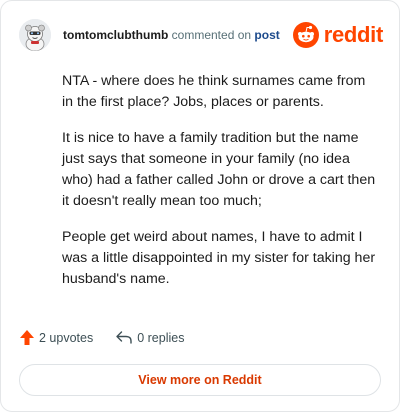 The height and width of the screenshot is (412, 400). What do you see at coordinates (101, 337) in the screenshot?
I see `comment-actions: 2 upvotes 0 replies` at bounding box center [101, 337].